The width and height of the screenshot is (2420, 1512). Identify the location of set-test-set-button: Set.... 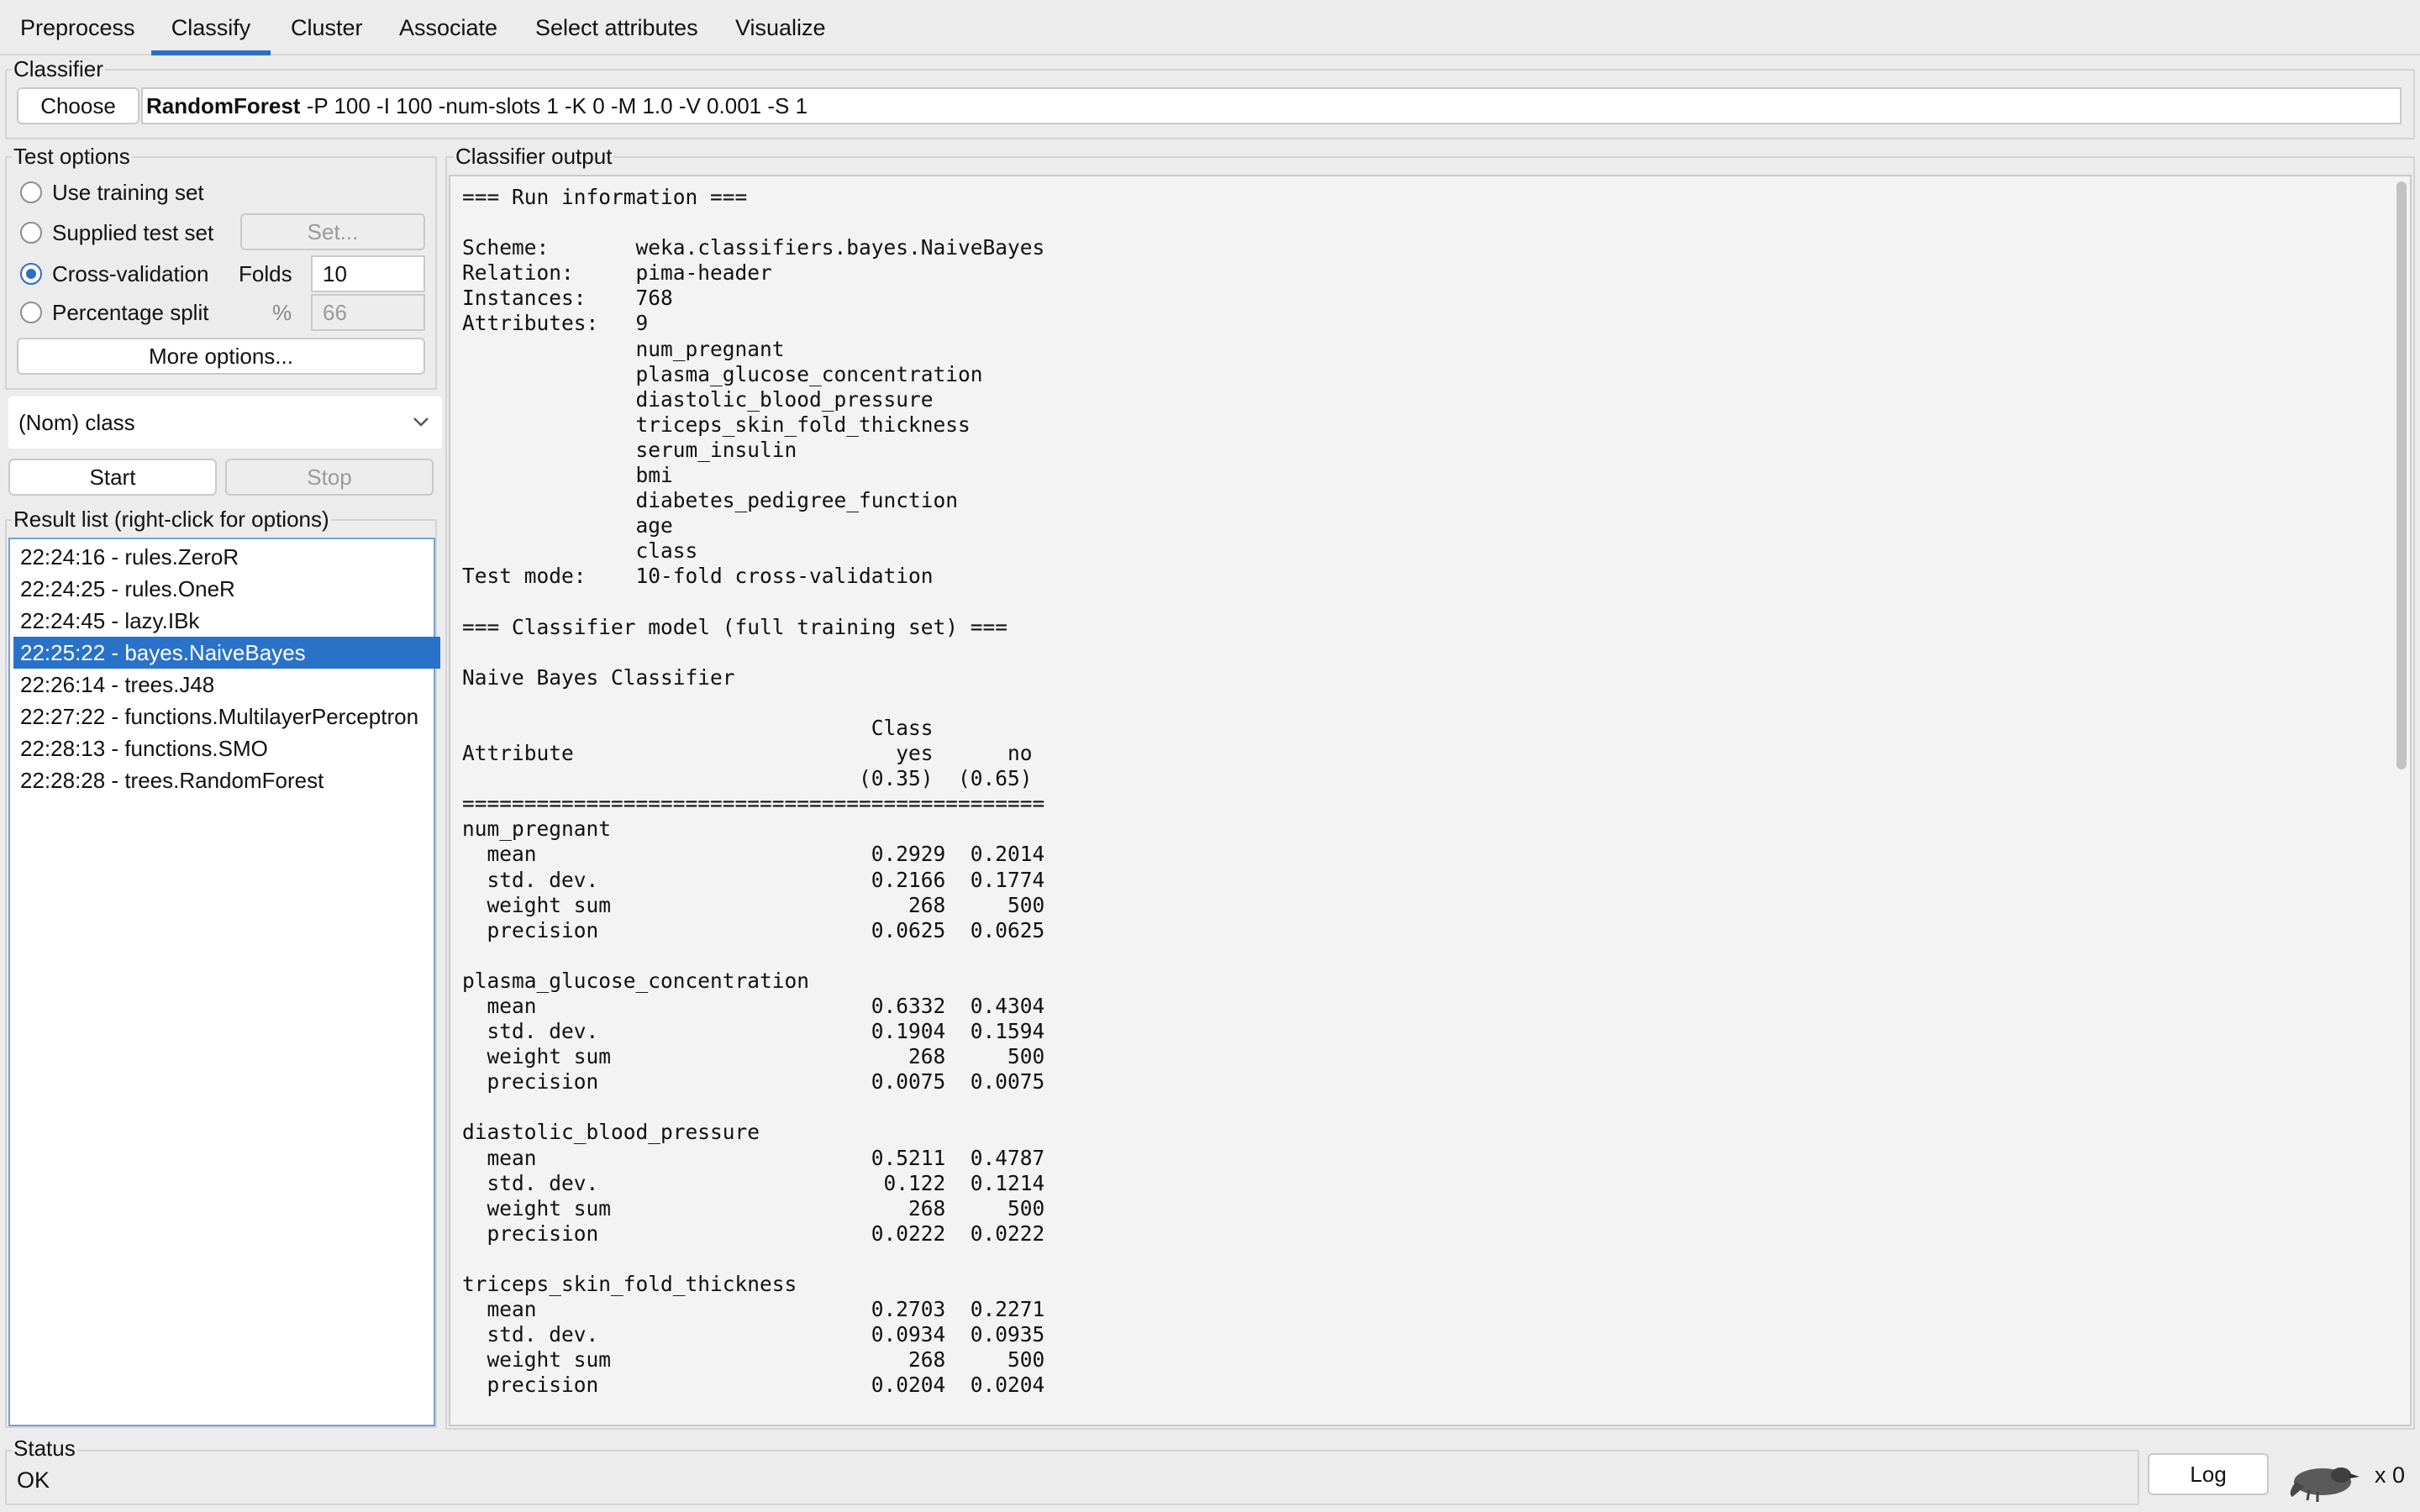
(332, 231).